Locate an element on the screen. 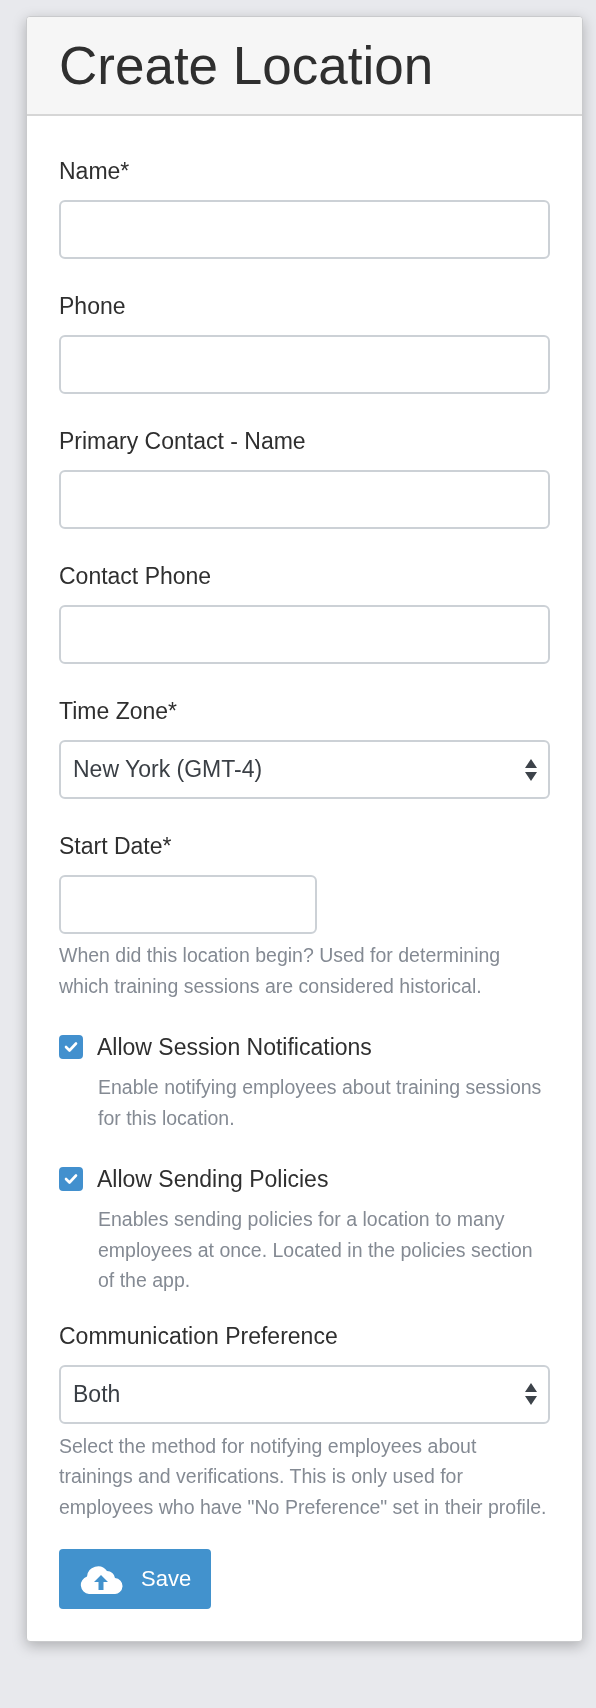  form-title: Create Location is located at coordinates (246, 65).